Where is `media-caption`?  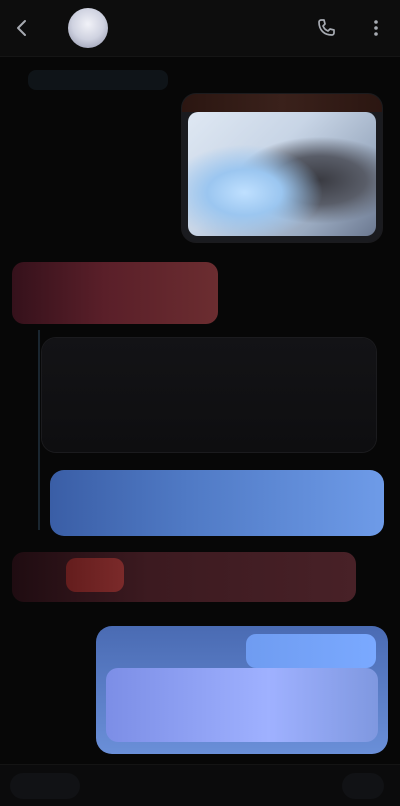 media-caption is located at coordinates (252, 230).